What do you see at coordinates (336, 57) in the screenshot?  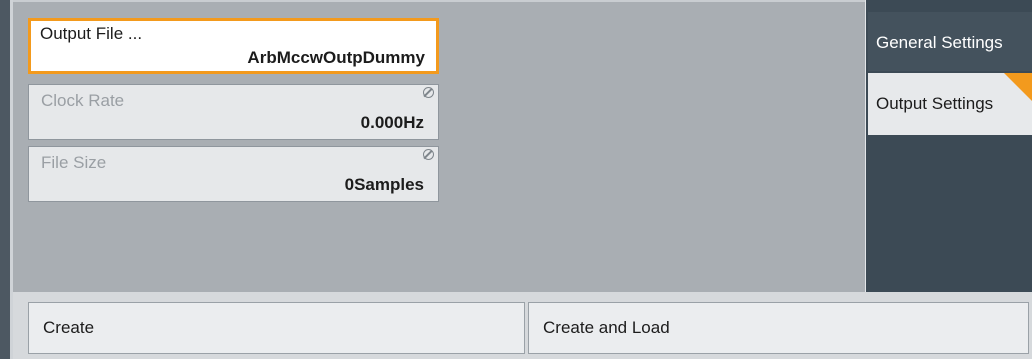 I see `output-file-value: ArbMccwOutpDummy` at bounding box center [336, 57].